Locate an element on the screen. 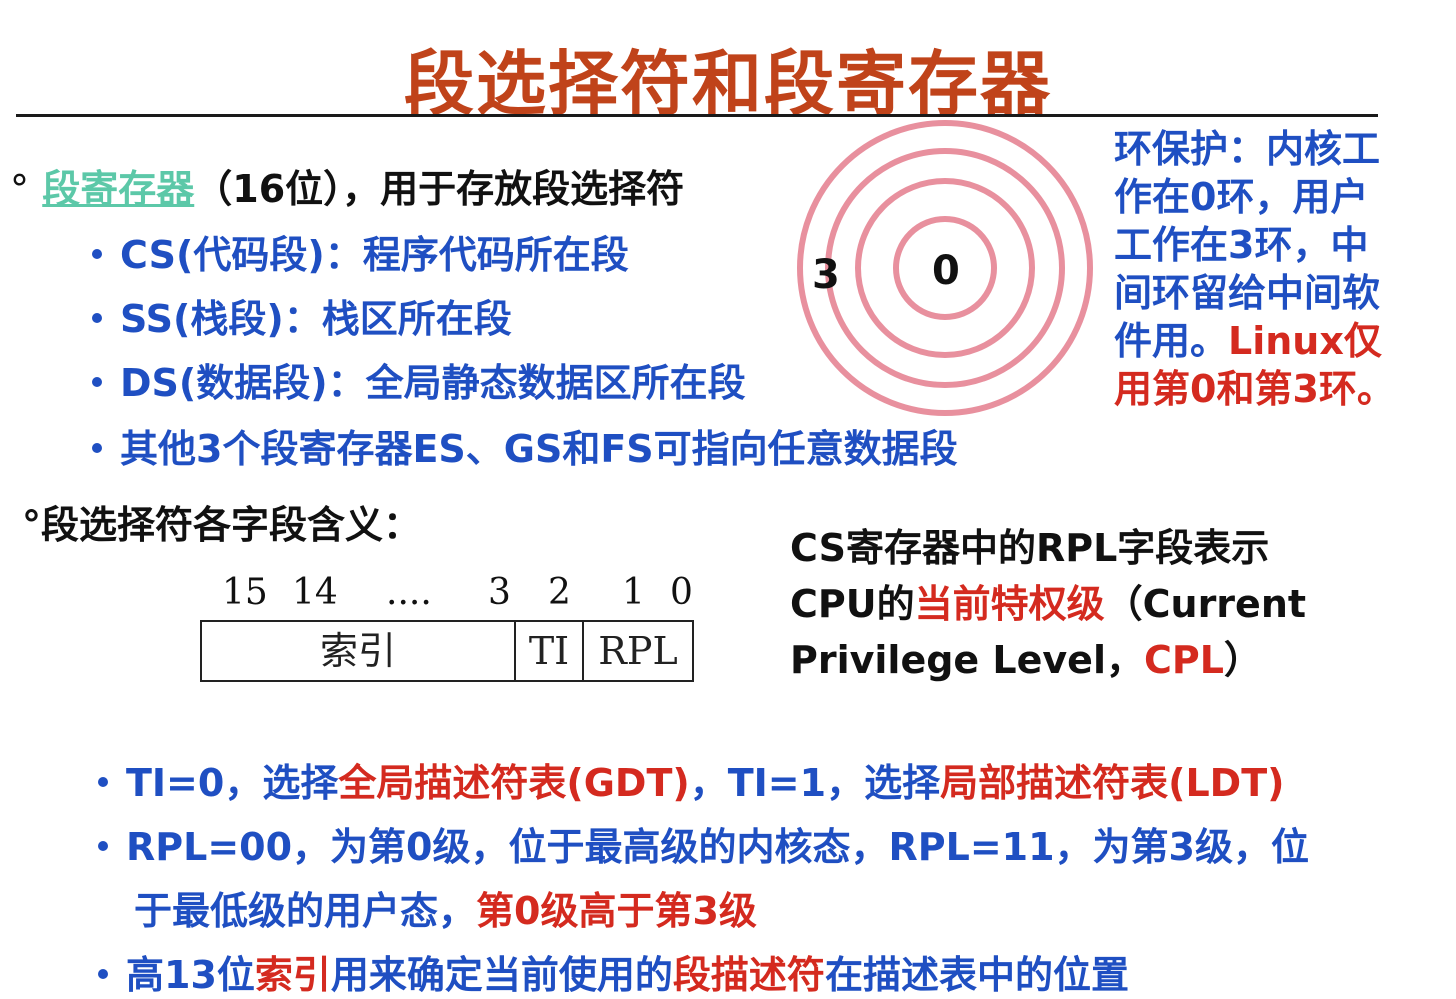 The image size is (1456, 999). selector-bitfield: 15 14 .... 3 2 1 0 索引 TI RPL is located at coordinates (460, 632).